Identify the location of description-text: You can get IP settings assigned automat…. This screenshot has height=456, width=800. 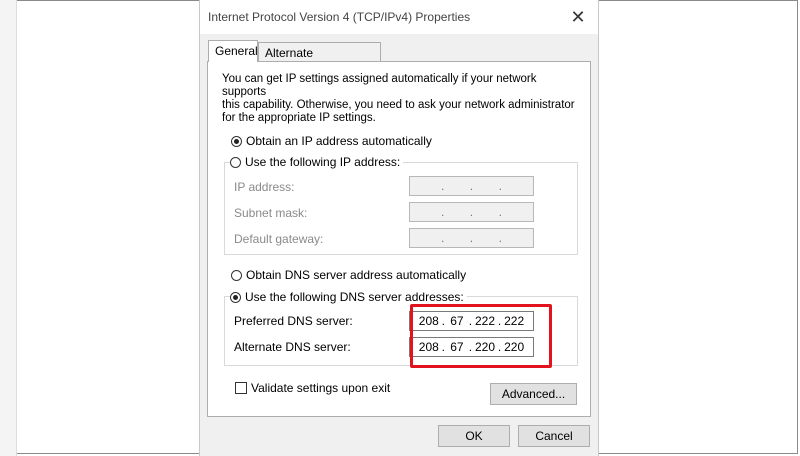
(398, 98).